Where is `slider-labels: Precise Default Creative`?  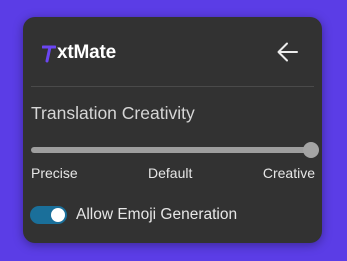
slider-labels: Precise Default Creative is located at coordinates (173, 173).